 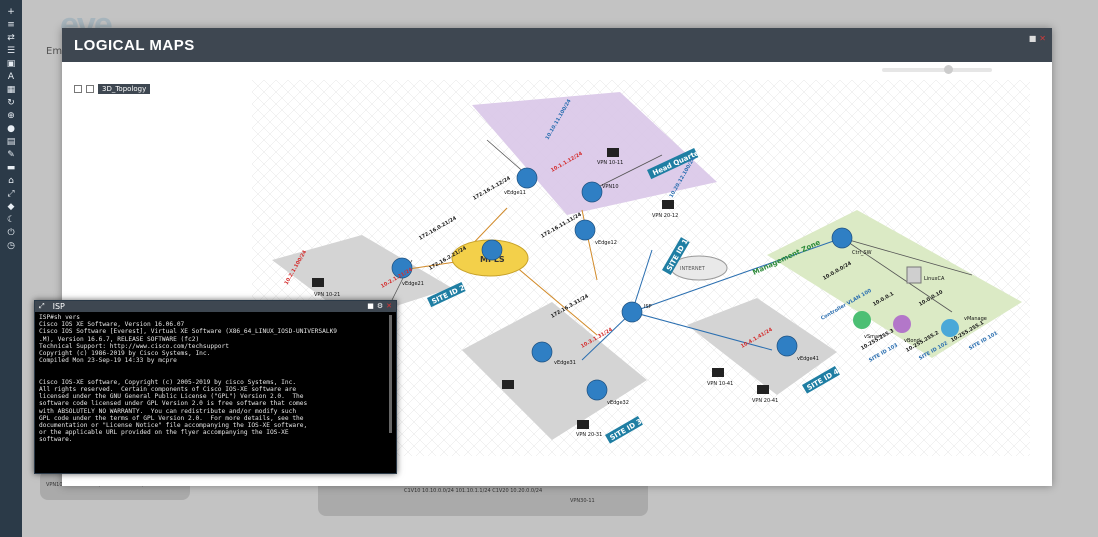 What do you see at coordinates (78, 89) in the screenshot?
I see `tree-expand-icon` at bounding box center [78, 89].